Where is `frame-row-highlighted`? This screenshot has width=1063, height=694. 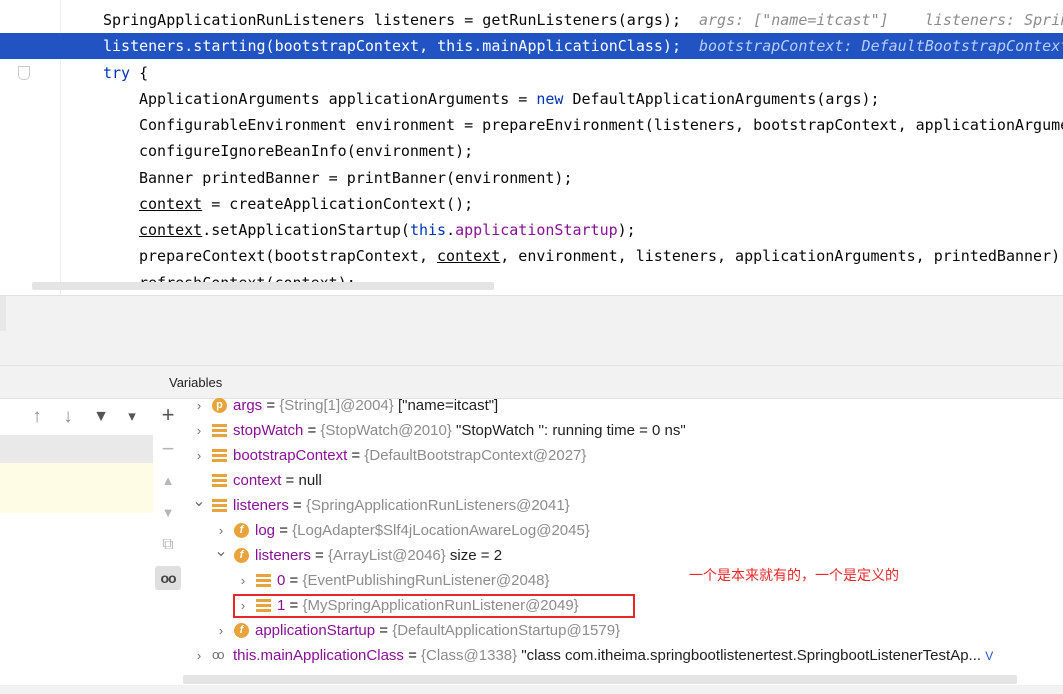
frame-row-highlighted is located at coordinates (76, 488).